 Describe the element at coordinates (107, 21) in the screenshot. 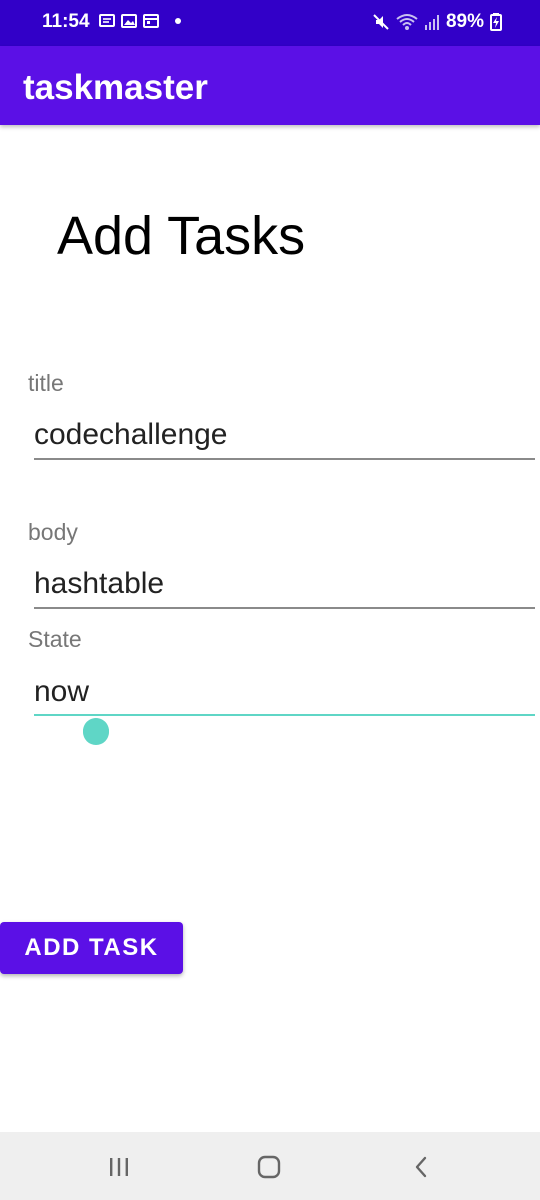

I see `message-icon` at that location.